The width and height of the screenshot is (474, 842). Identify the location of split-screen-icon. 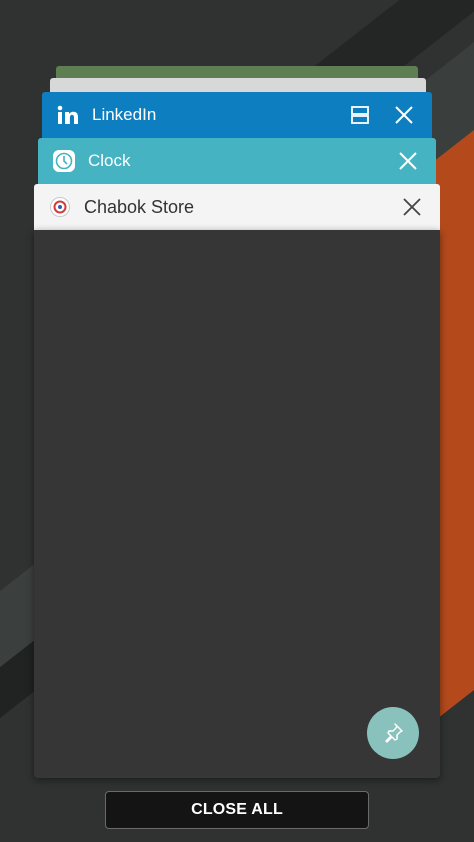
(360, 115).